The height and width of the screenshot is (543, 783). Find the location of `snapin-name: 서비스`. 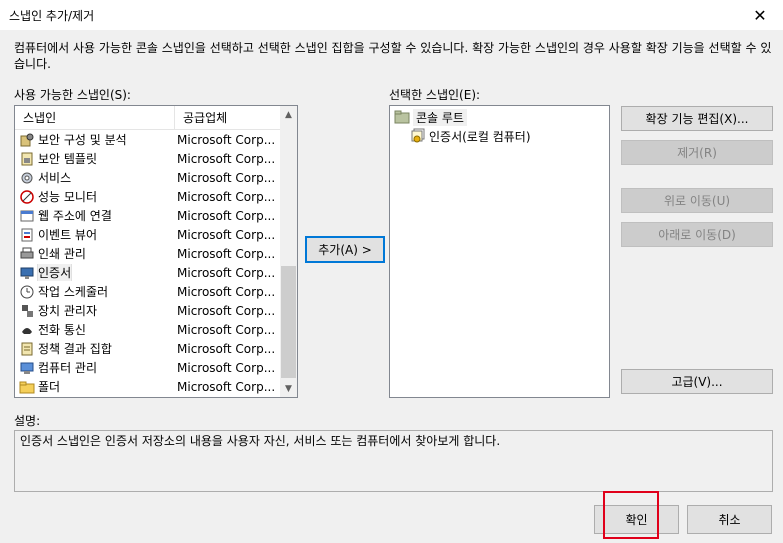

snapin-name: 서비스 is located at coordinates (55, 178).